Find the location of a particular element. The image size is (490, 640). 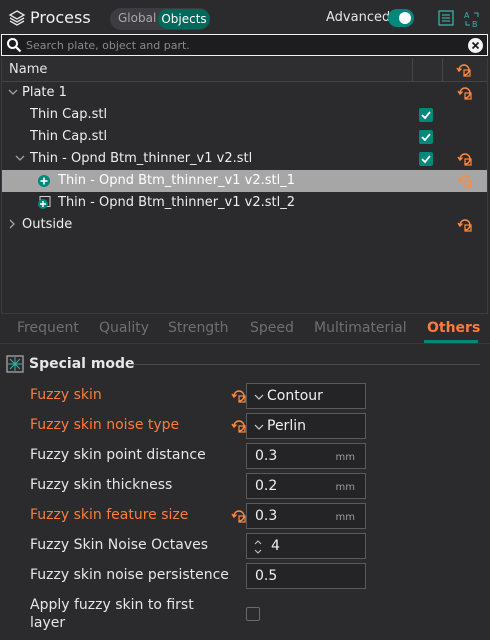

fuzzy-skin-select: Contour is located at coordinates (306, 396).